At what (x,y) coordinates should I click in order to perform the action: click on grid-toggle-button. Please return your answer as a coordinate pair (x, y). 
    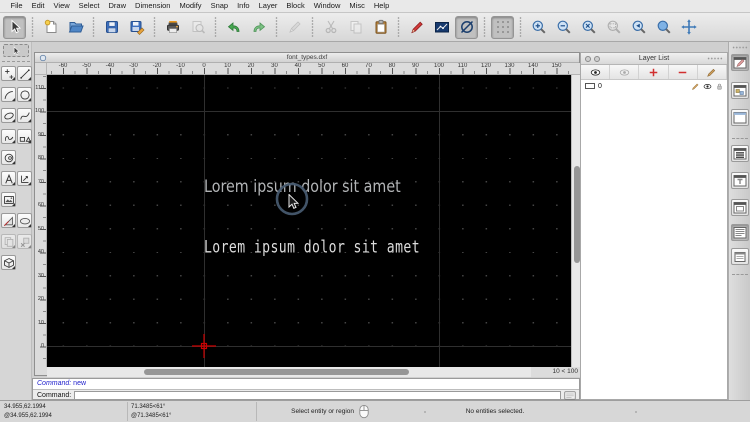
    Looking at the image, I should click on (502, 27).